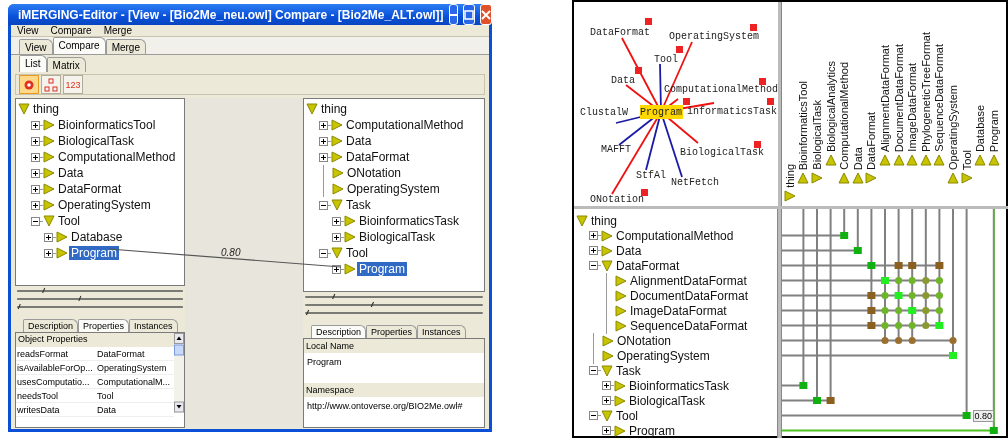 The width and height of the screenshot is (1008, 438). Describe the element at coordinates (925, 91) in the screenshot. I see `column-label: PhylogeneticTreeFormat` at that location.